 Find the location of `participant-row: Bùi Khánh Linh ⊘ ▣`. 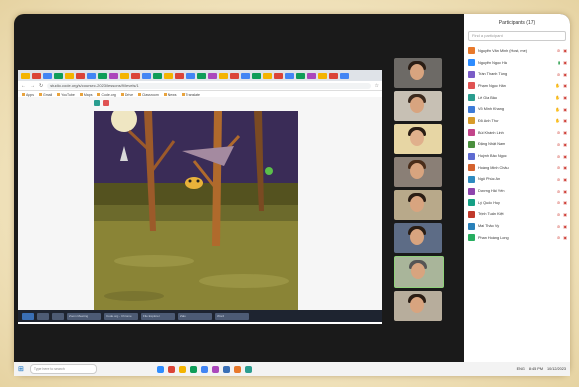

participant-row: Bùi Khánh Linh ⊘ ▣ is located at coordinates (517, 133).